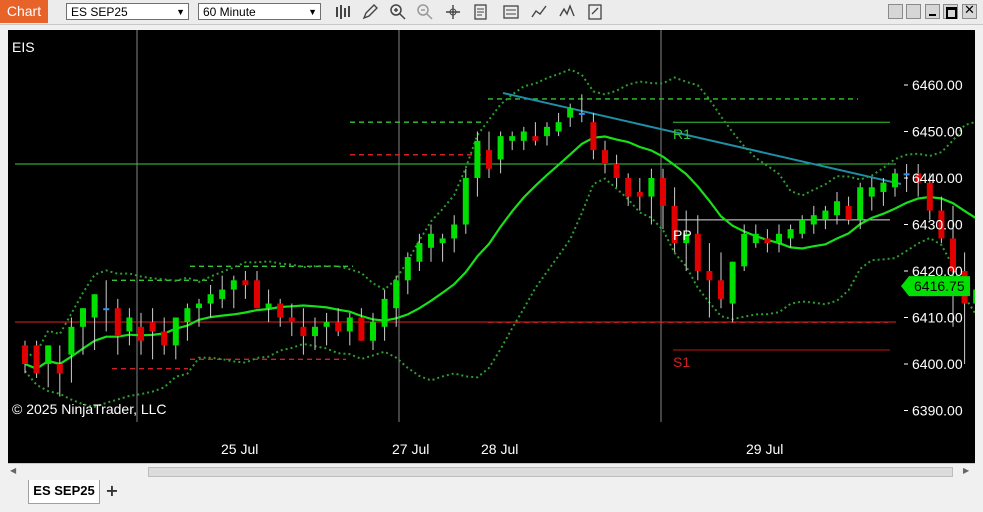  Describe the element at coordinates (370, 12) in the screenshot. I see `drawing-tool-icon` at that location.